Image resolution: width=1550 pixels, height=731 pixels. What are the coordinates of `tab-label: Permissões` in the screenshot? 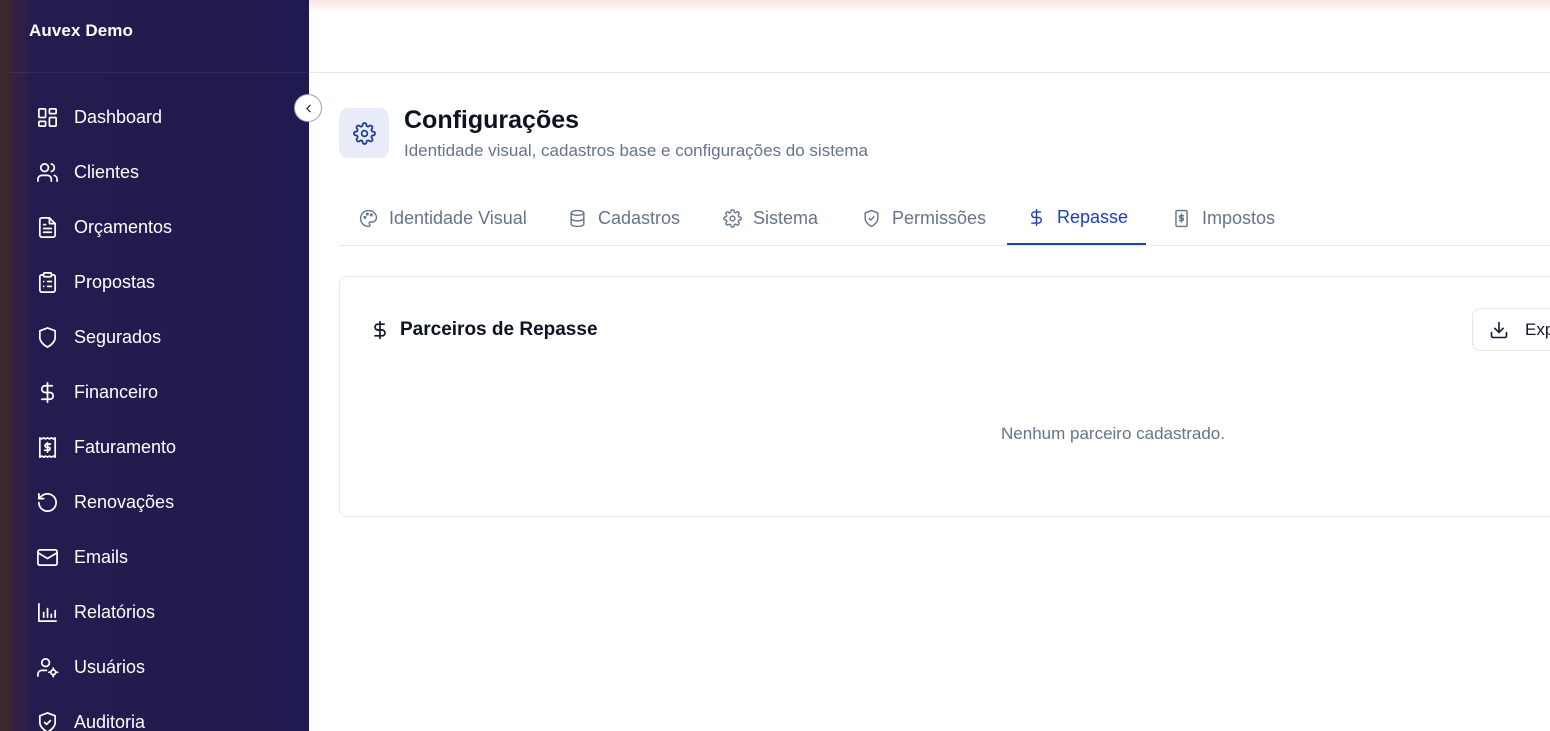 It's located at (939, 218).